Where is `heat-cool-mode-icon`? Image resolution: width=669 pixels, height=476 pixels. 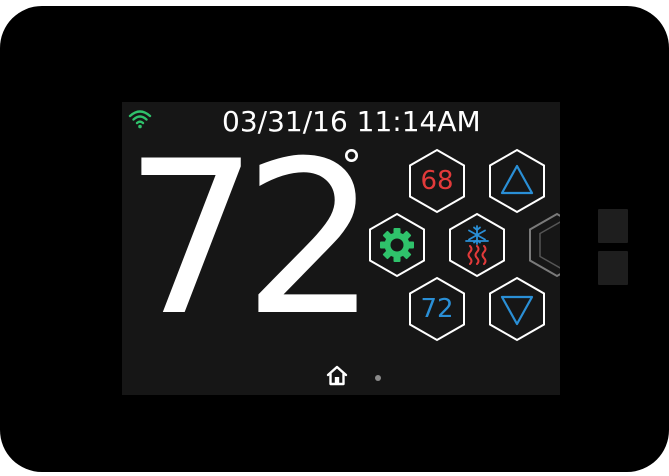
heat-cool-mode-icon is located at coordinates (477, 245).